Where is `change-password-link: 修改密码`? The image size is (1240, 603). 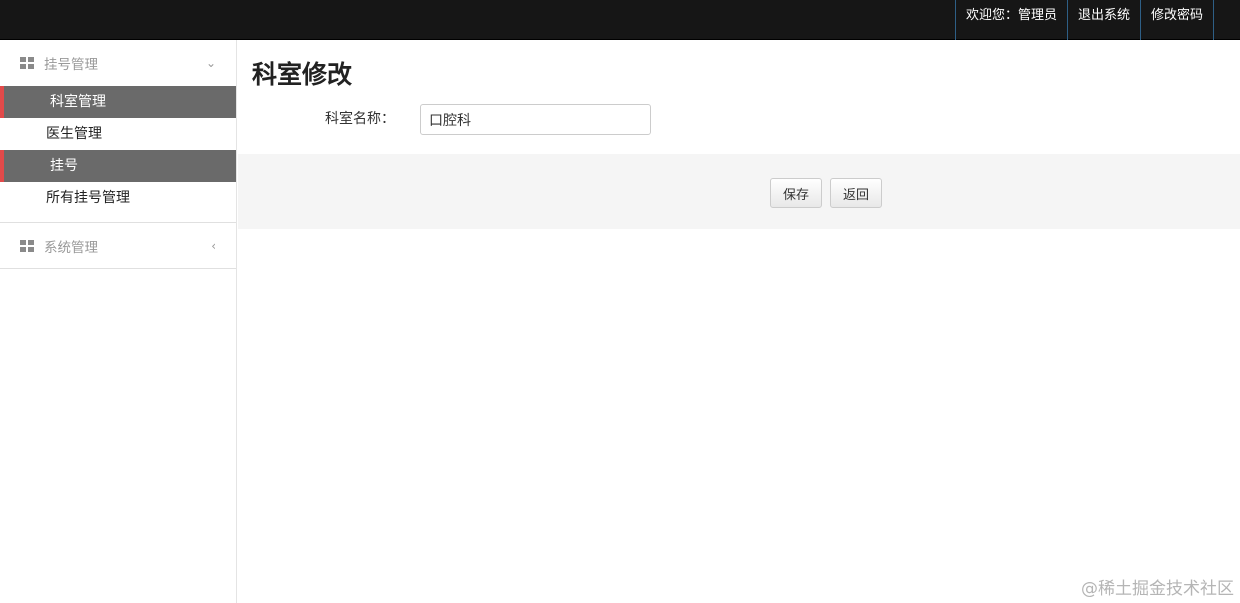
change-password-link: 修改密码 is located at coordinates (1176, 20).